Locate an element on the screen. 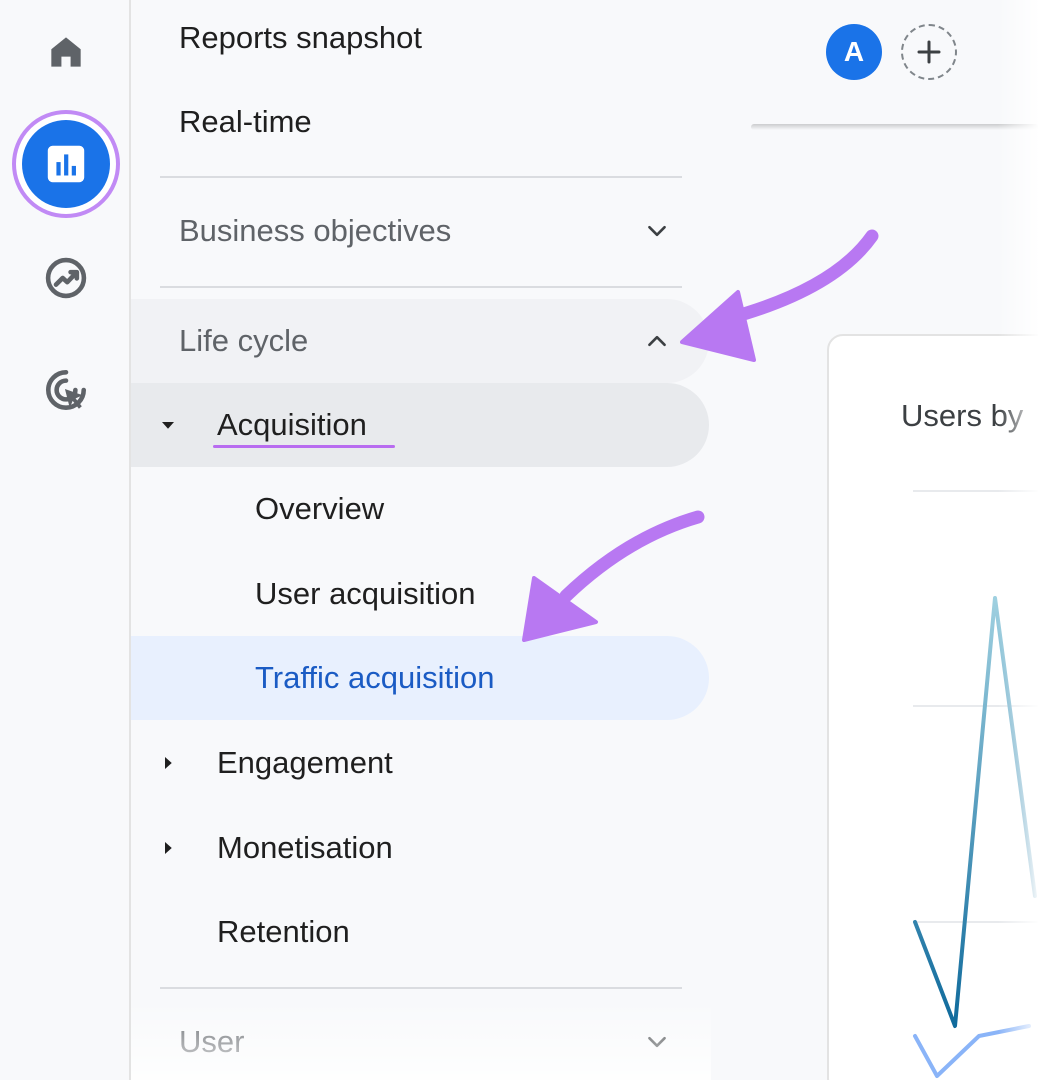  nav-item-label: Reports snapshot is located at coordinates (300, 37).